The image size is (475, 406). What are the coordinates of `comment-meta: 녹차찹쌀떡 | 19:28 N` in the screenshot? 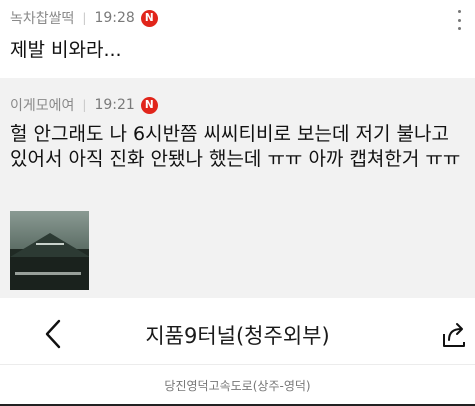 It's located at (84, 18).